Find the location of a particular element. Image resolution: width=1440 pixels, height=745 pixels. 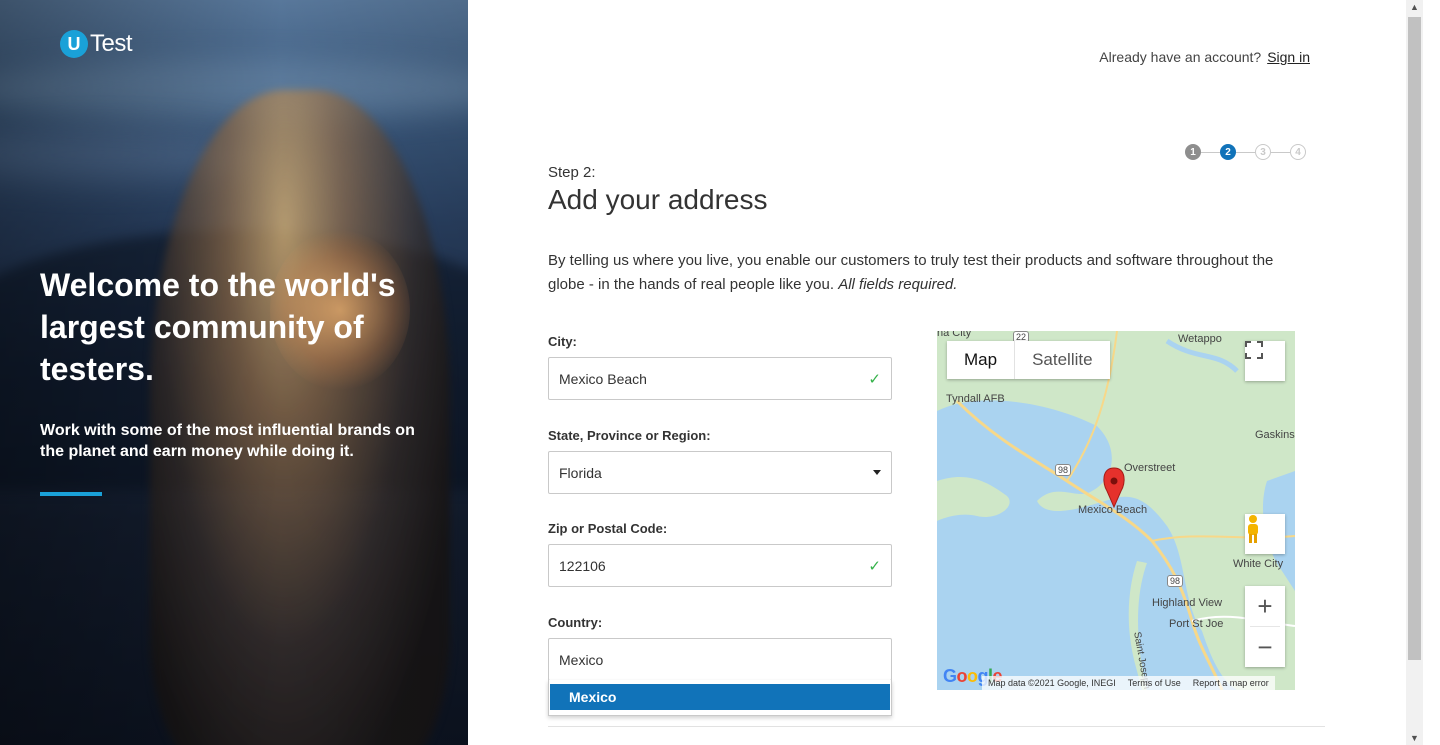

scroll-down-arrow-icon: ▼ is located at coordinates (1414, 738).